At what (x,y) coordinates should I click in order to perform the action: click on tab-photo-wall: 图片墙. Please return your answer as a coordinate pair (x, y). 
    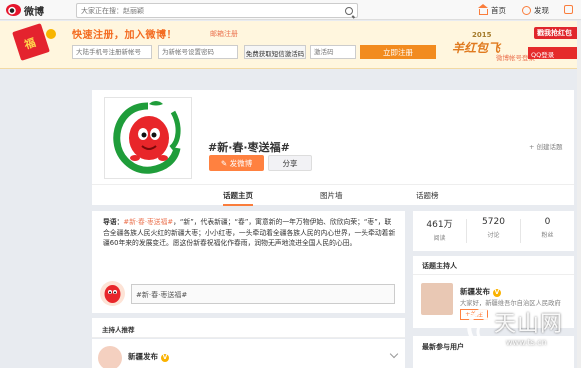
    Looking at the image, I should click on (331, 195).